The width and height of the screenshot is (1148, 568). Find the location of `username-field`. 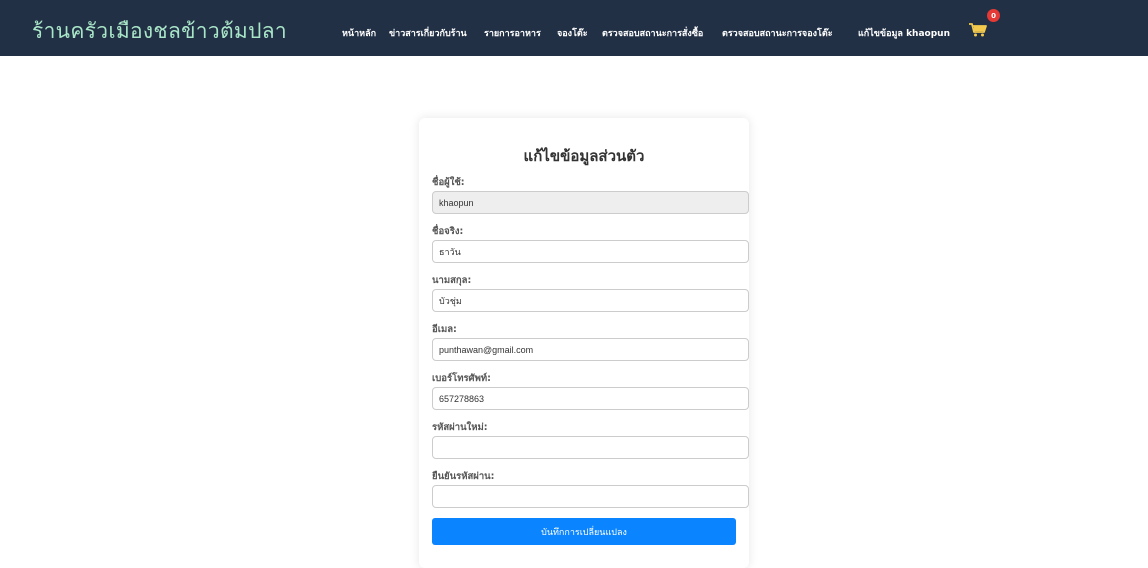

username-field is located at coordinates (590, 202).